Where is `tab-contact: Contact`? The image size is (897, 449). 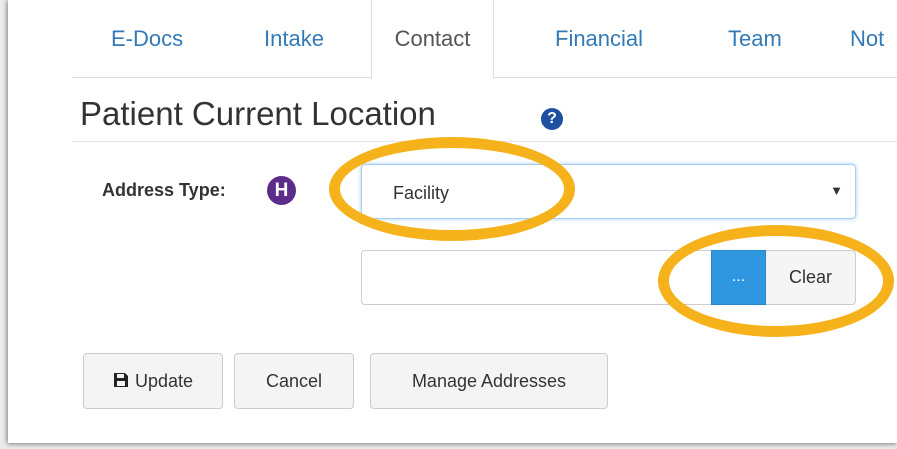
tab-contact: Contact is located at coordinates (432, 39).